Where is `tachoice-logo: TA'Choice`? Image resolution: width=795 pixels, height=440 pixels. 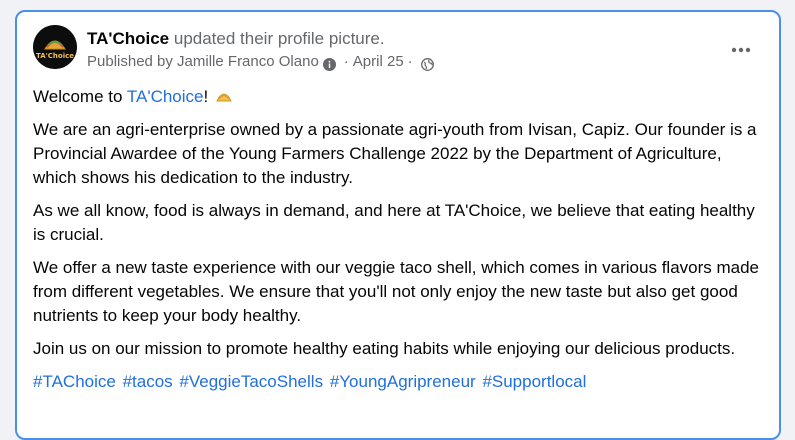
tachoice-logo: TA'Choice is located at coordinates (55, 47).